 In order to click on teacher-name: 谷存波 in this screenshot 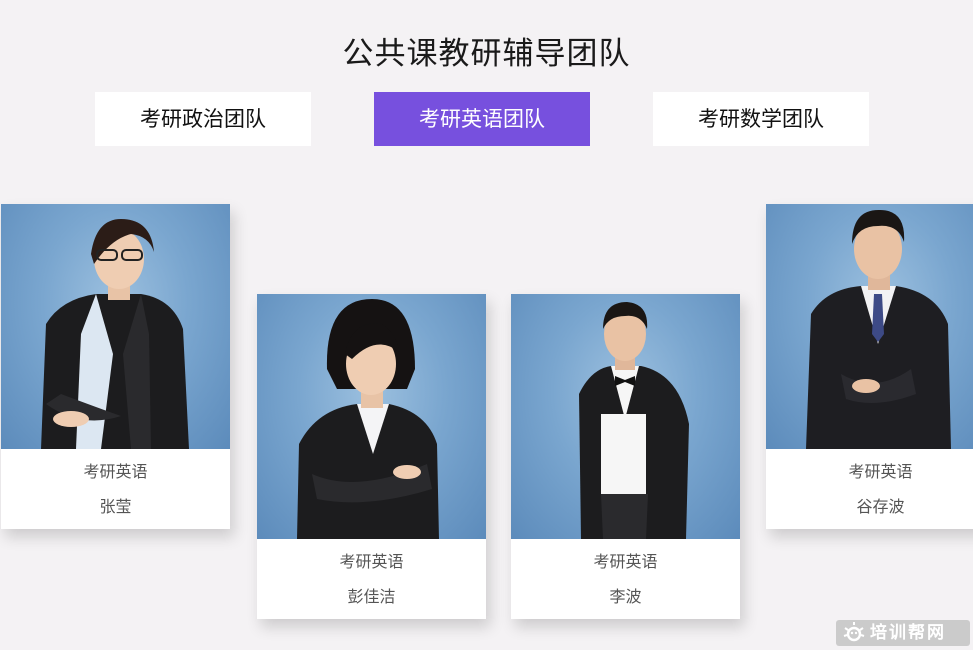, I will do `click(880, 506)`.